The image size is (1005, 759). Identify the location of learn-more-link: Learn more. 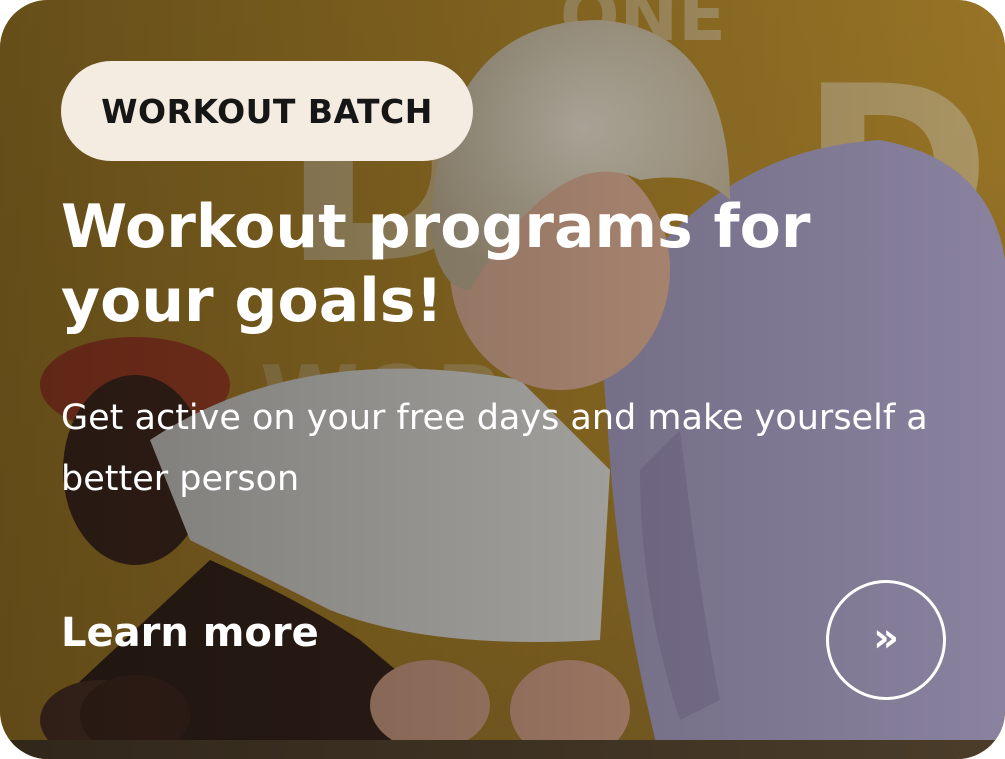
(190, 633).